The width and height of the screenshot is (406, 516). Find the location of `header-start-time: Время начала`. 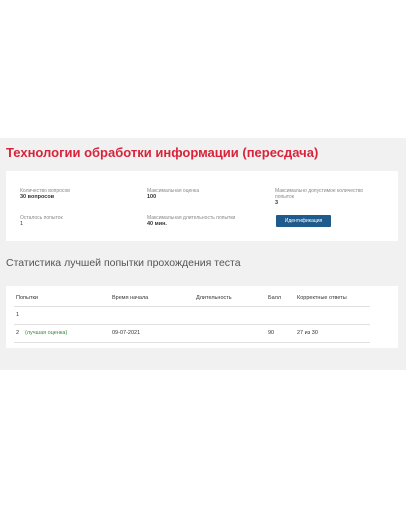

header-start-time: Время начала is located at coordinates (130, 298).